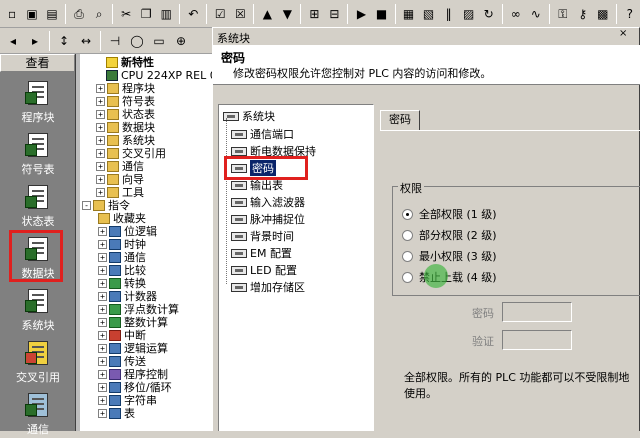 This screenshot has width=640, height=438. What do you see at coordinates (35, 41) in the screenshot?
I see `right-arrow-icon: ▸` at bounding box center [35, 41].